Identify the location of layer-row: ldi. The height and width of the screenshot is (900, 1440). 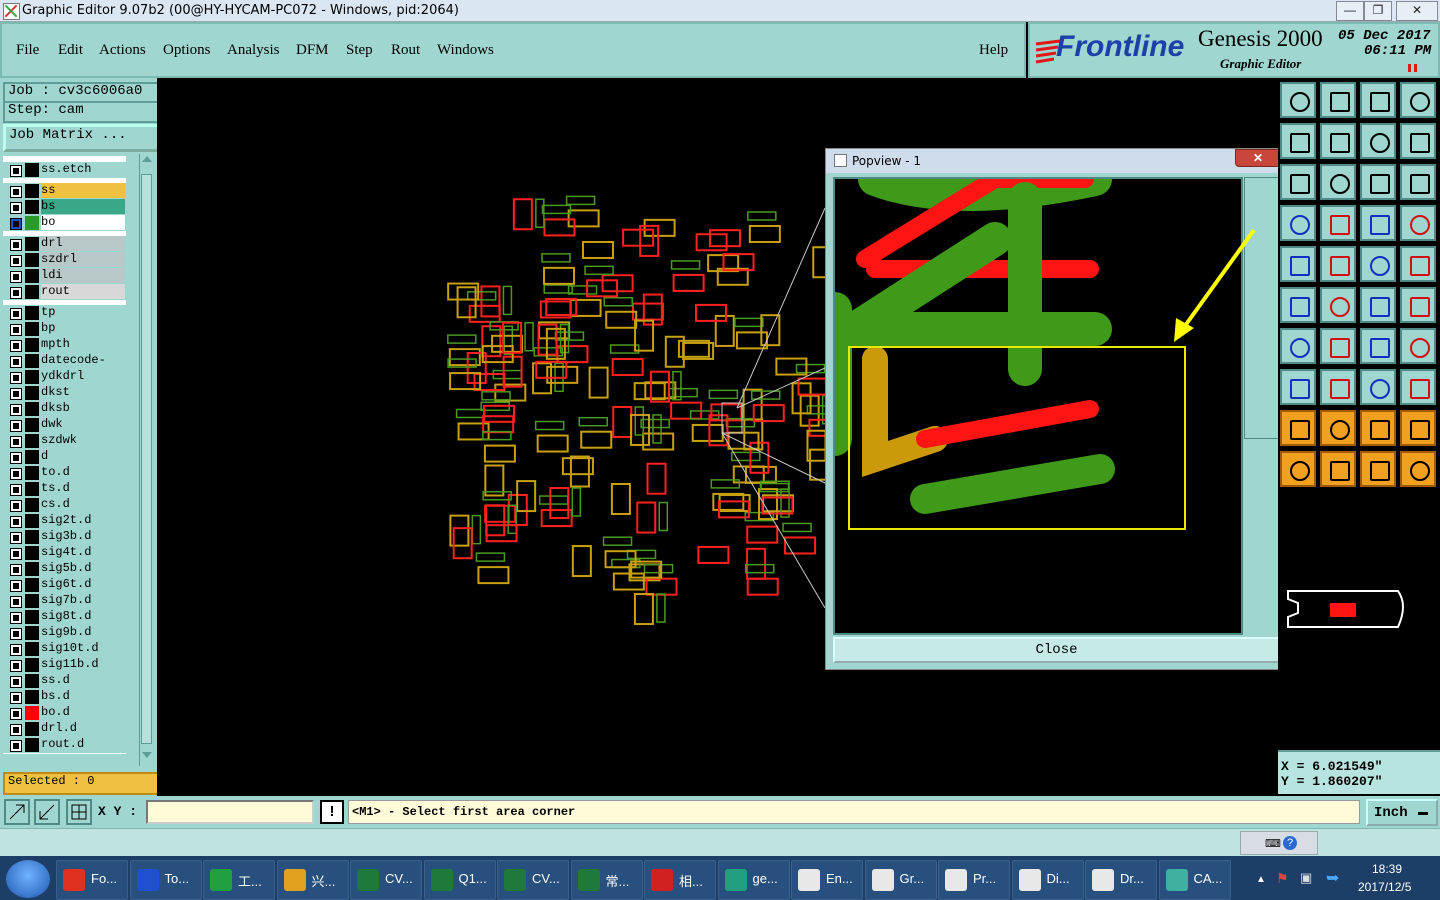
(64, 276).